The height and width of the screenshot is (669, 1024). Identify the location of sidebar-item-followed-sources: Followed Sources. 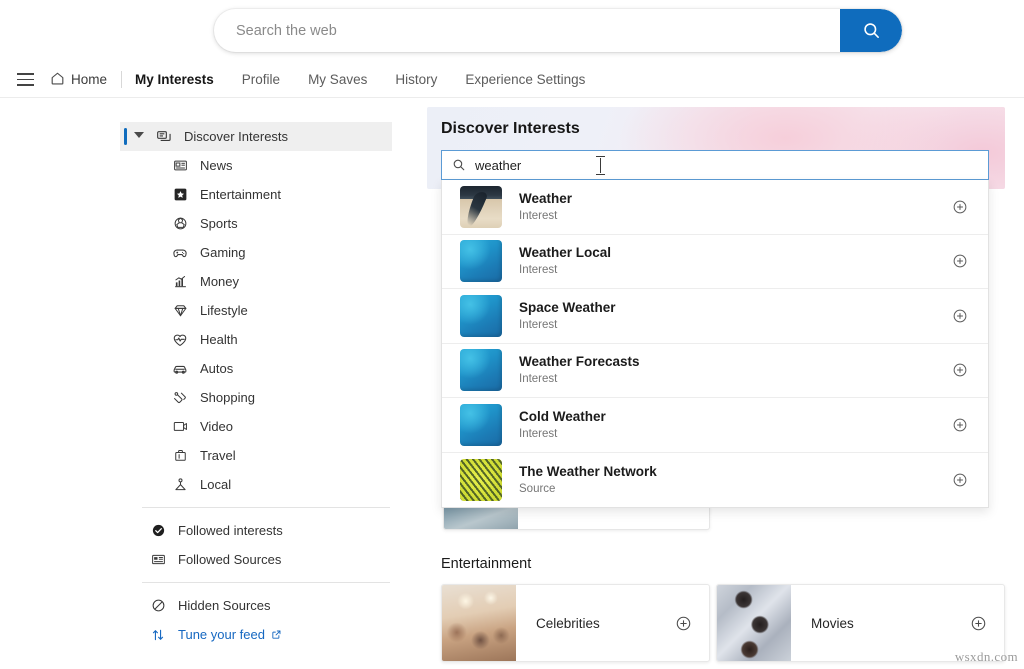
(256, 559).